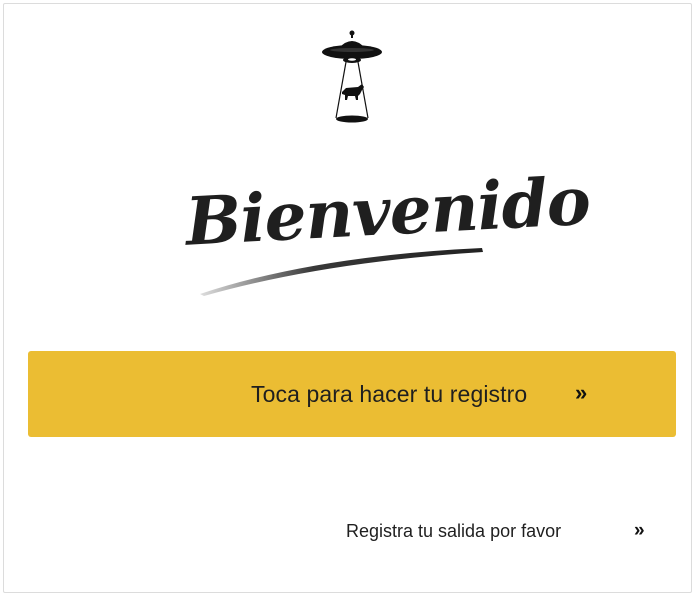 This screenshot has width=699, height=599. Describe the element at coordinates (389, 394) in the screenshot. I see `register-button-label: Toca para hacer tu registro` at that location.